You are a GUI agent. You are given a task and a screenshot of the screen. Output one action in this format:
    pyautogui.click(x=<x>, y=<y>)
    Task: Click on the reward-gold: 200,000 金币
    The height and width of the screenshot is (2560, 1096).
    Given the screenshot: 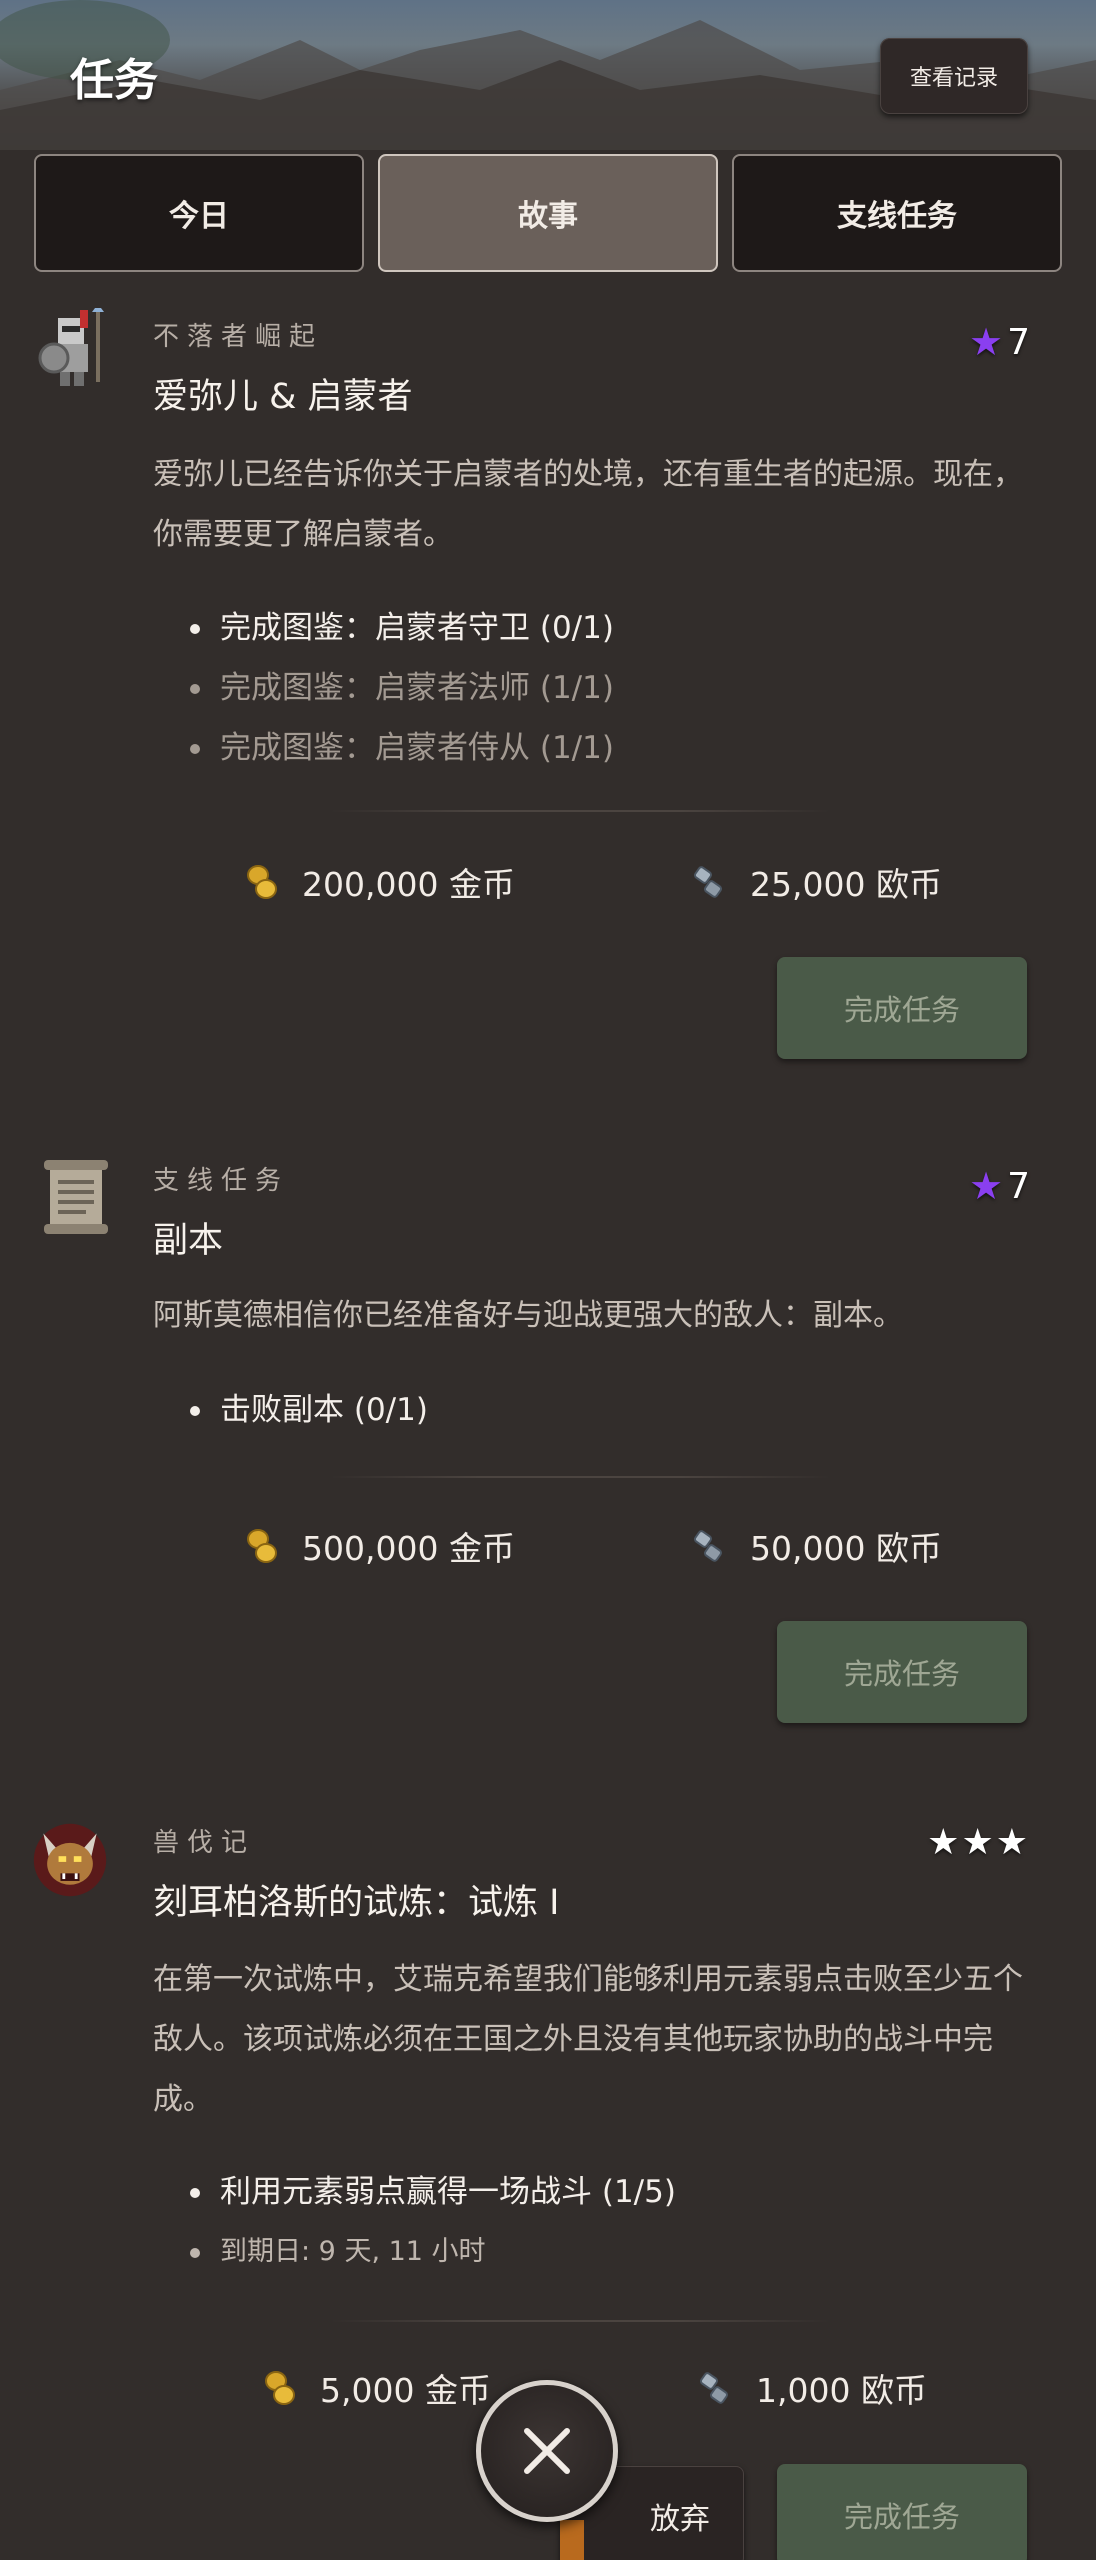 What is the action you would take?
    pyautogui.click(x=379, y=882)
    